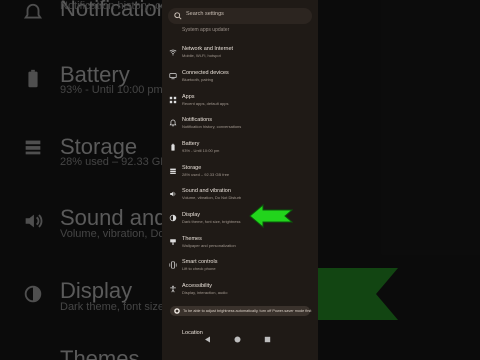 The width and height of the screenshot is (480, 360). What do you see at coordinates (206, 30) in the screenshot?
I see `partial-list-item: System apps updater` at bounding box center [206, 30].